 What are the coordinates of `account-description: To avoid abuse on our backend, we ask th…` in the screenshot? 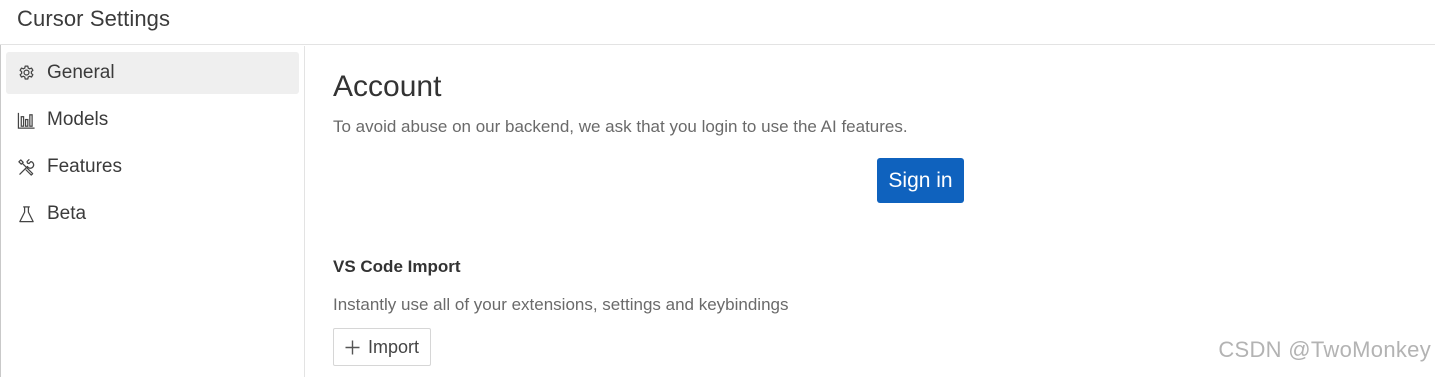 It's located at (620, 126).